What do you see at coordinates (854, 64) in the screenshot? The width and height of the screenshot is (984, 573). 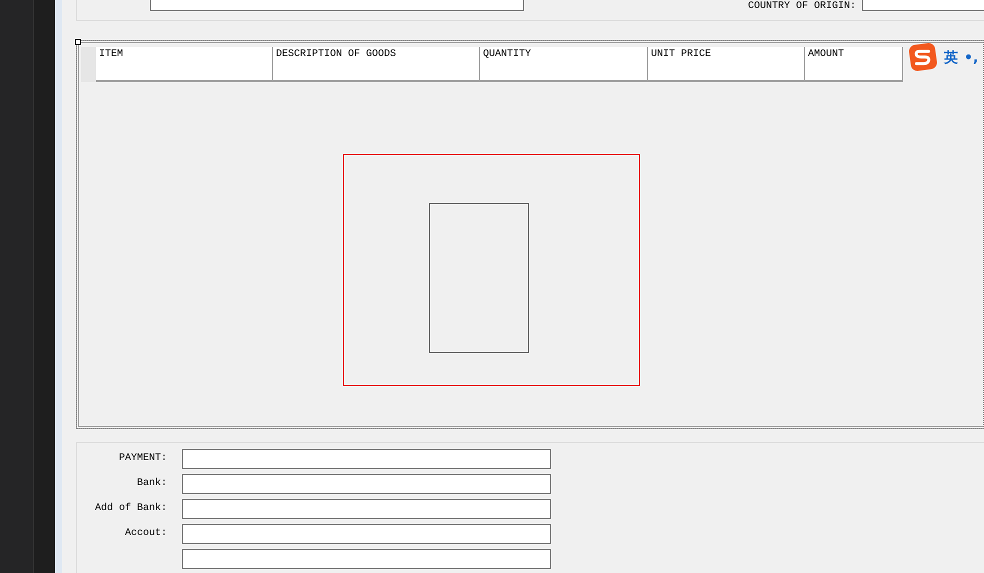 I see `column-header: AMOUNT` at bounding box center [854, 64].